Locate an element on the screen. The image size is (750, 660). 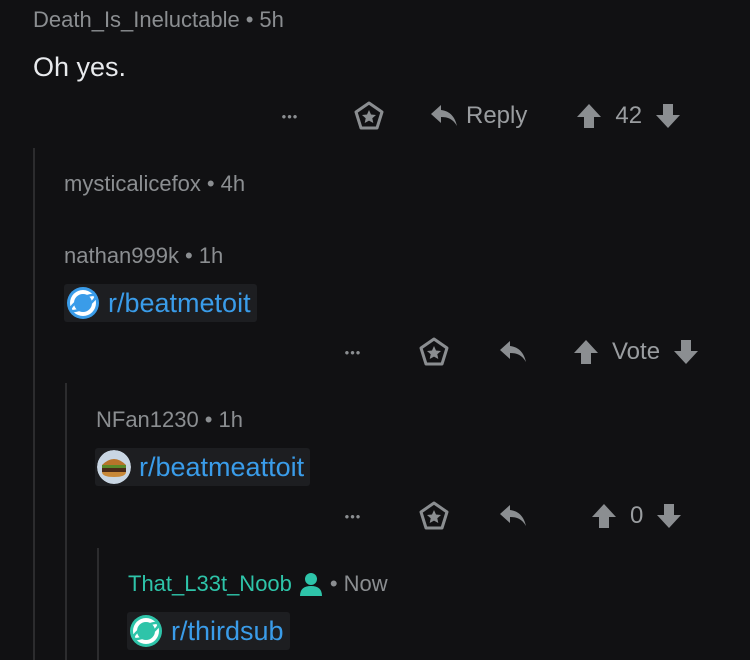
vote-score: Vote is located at coordinates (636, 351).